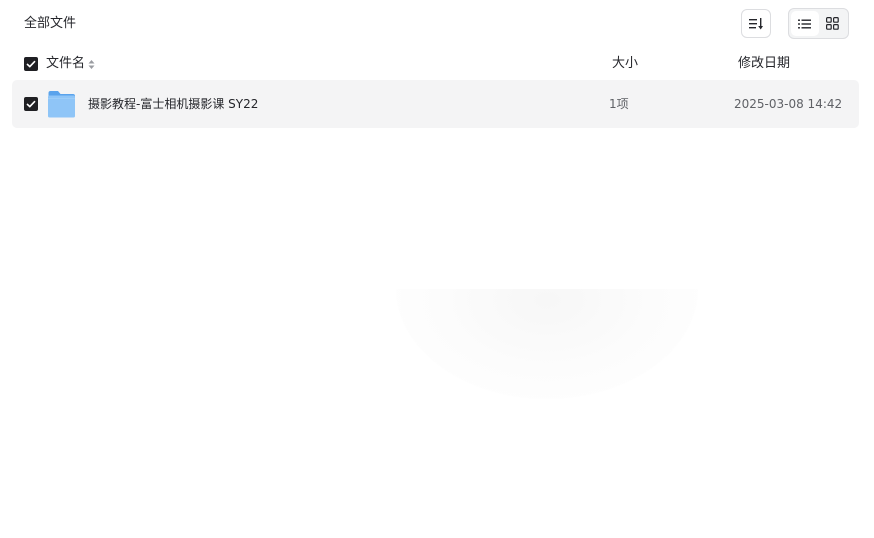 The width and height of the screenshot is (874, 538). What do you see at coordinates (788, 104) in the screenshot?
I see `file-modified-date: 2025-03-08 14:42` at bounding box center [788, 104].